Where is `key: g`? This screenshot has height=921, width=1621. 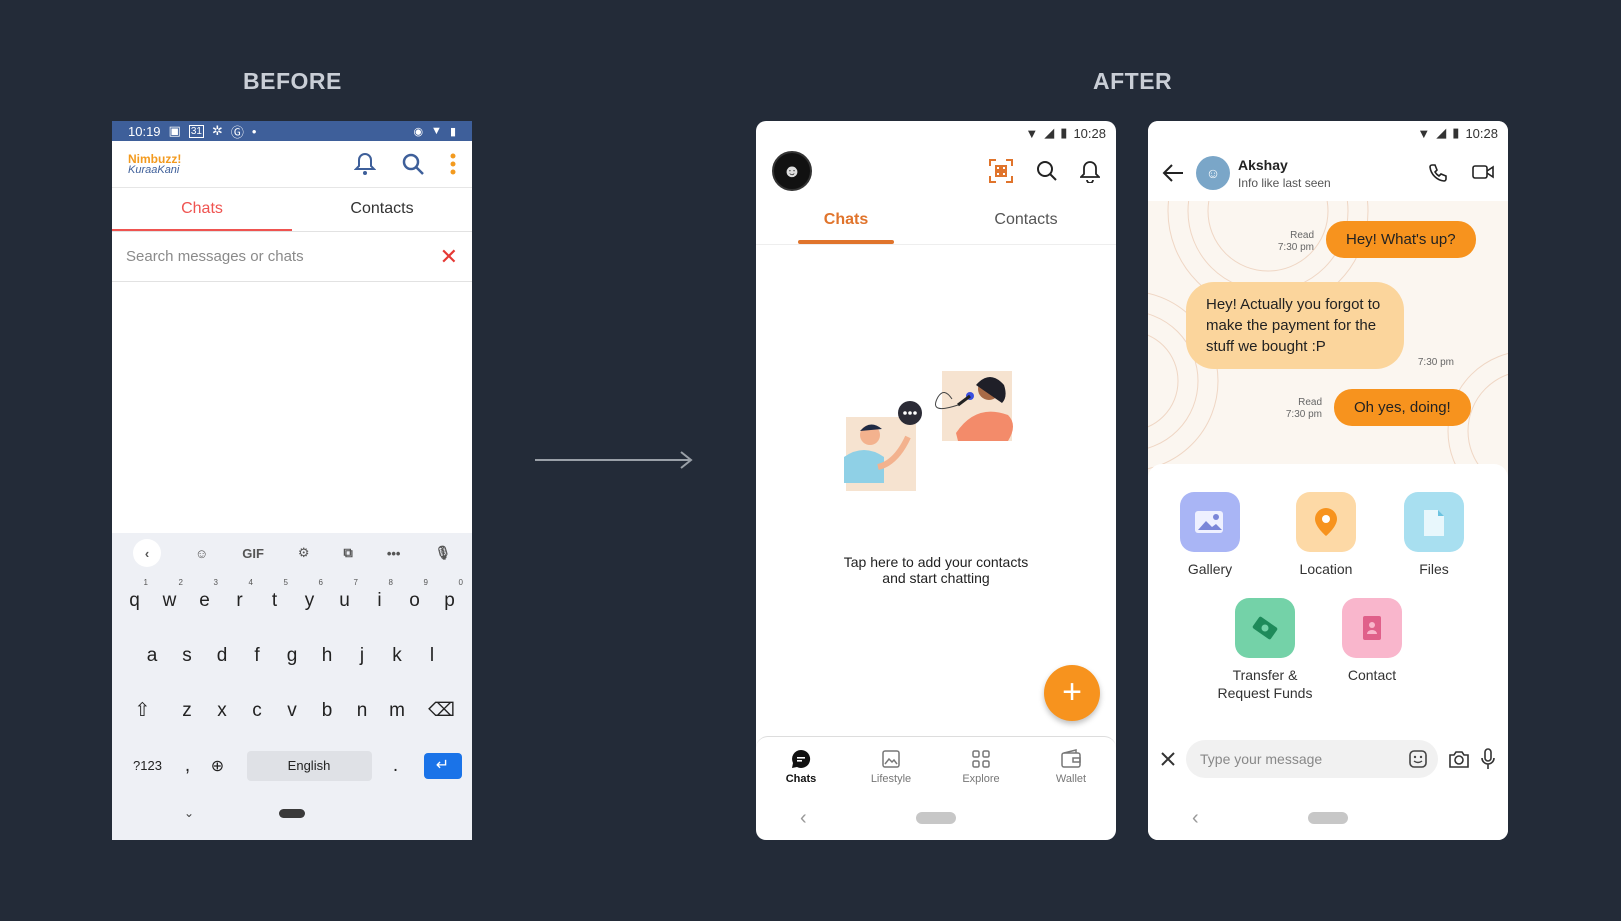
key: g is located at coordinates (292, 656).